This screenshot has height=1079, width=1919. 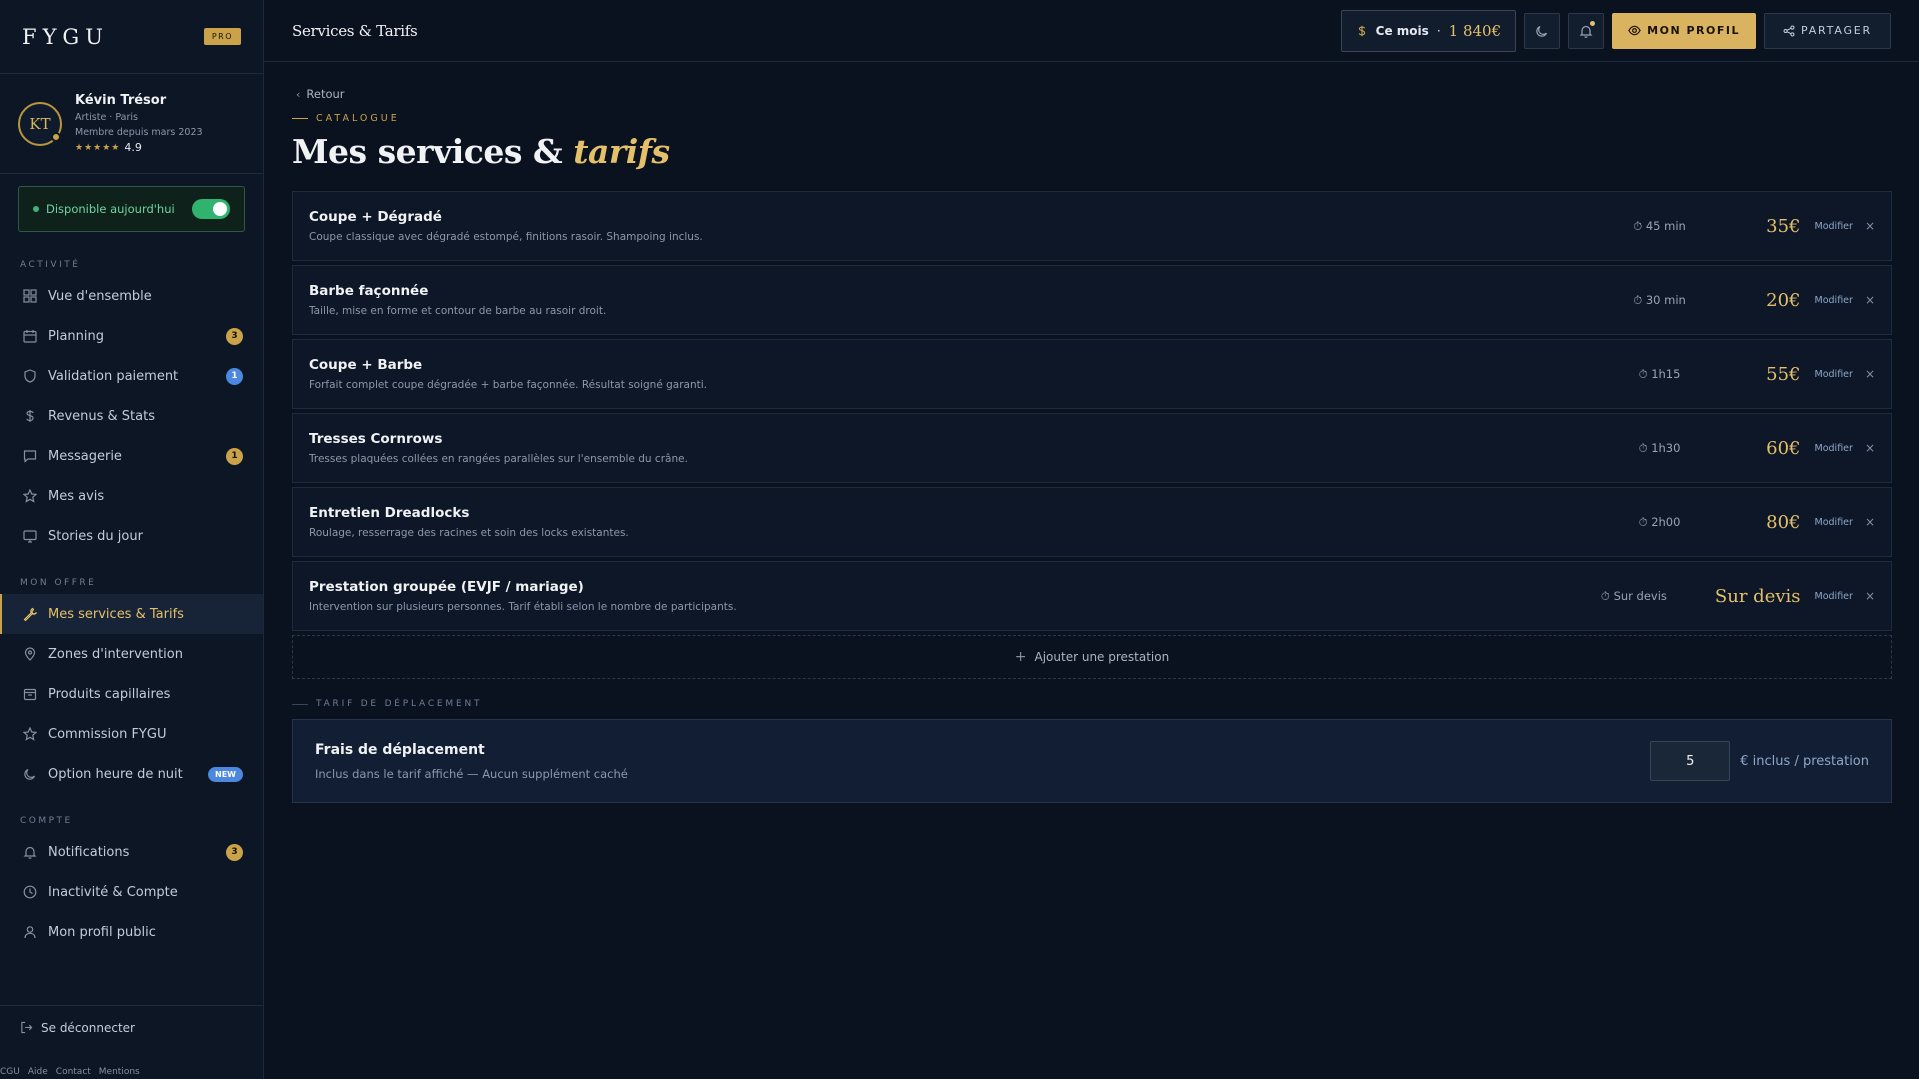 I want to click on my-profile-button: MON PROFIL, so click(x=1684, y=30).